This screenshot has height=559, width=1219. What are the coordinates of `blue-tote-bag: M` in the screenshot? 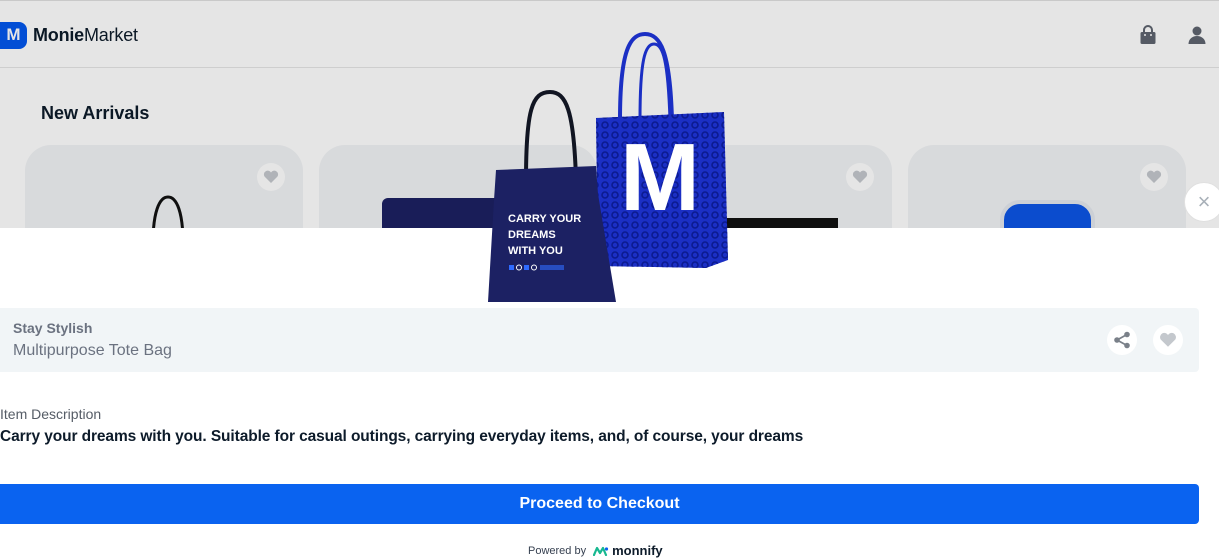 It's located at (662, 149).